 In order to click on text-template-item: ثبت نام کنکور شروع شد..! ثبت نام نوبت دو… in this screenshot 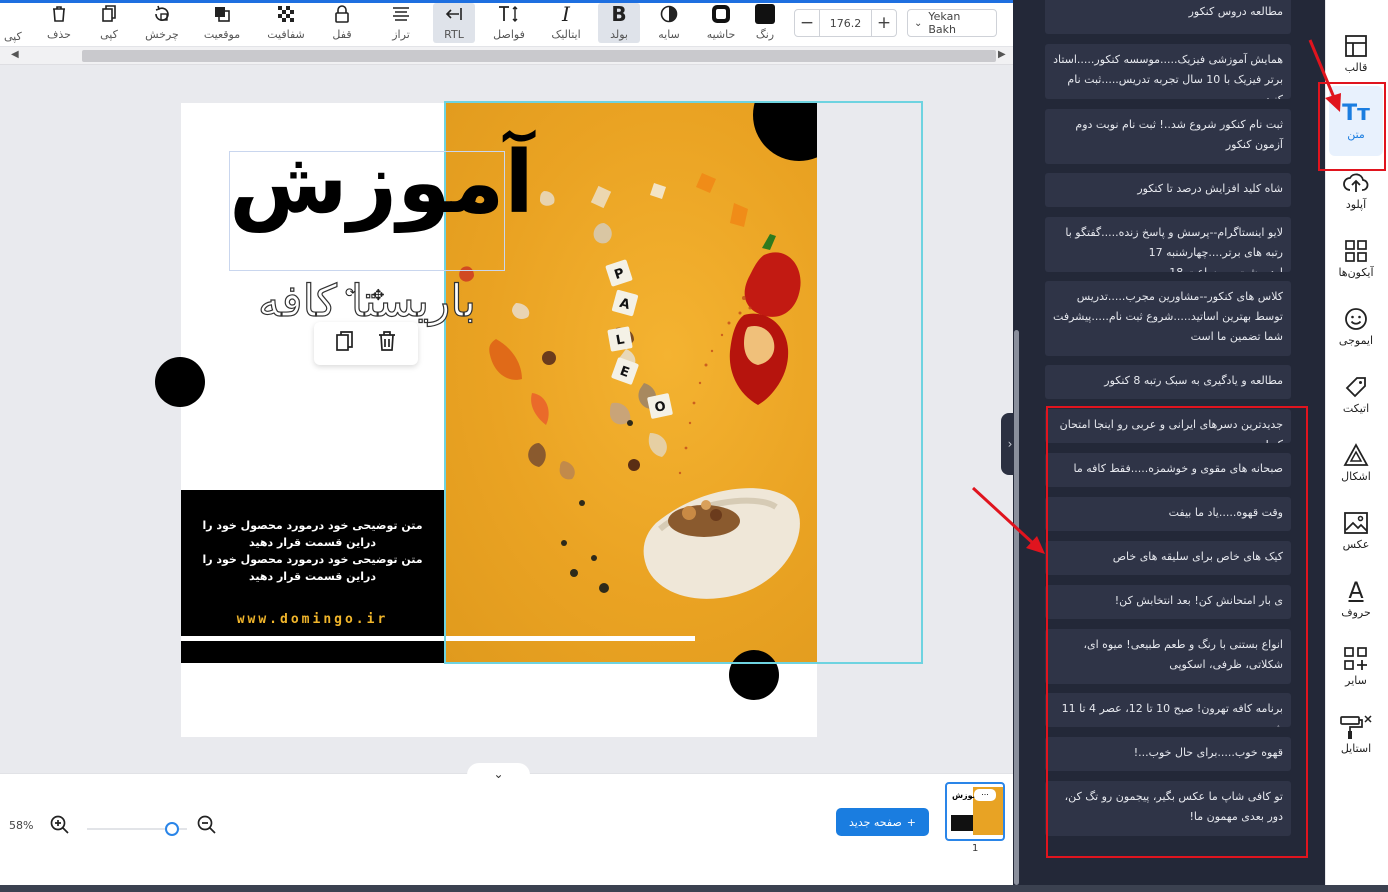, I will do `click(1168, 136)`.